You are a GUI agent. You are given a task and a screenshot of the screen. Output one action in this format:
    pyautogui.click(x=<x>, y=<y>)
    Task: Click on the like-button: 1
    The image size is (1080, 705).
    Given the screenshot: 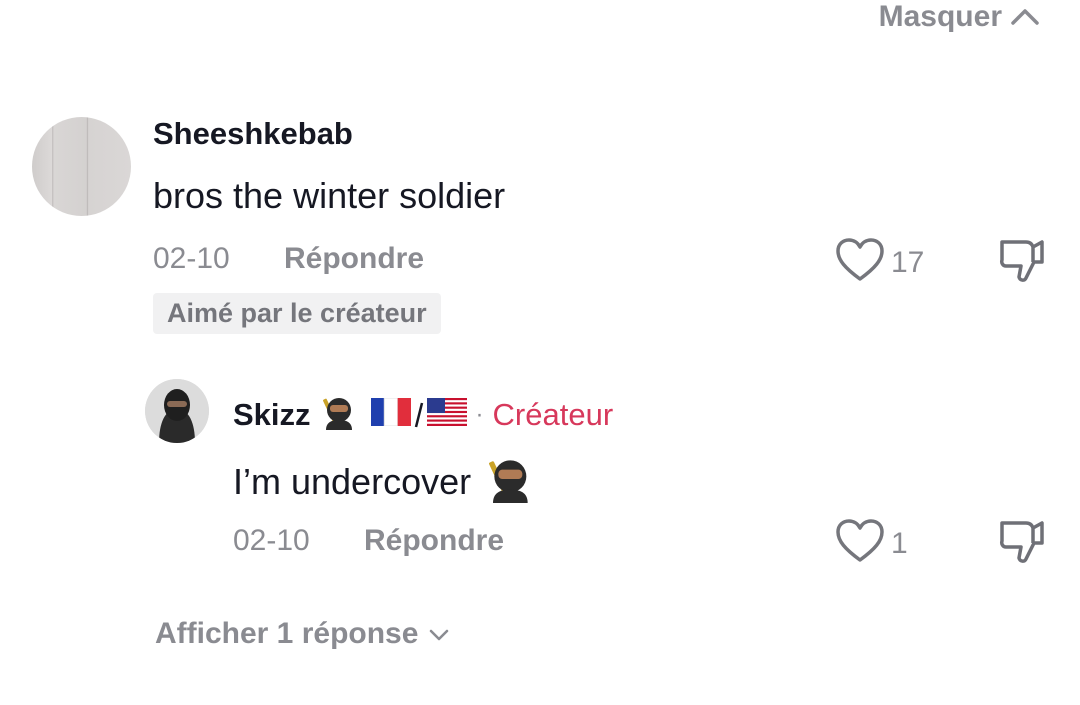 What is the action you would take?
    pyautogui.click(x=871, y=543)
    